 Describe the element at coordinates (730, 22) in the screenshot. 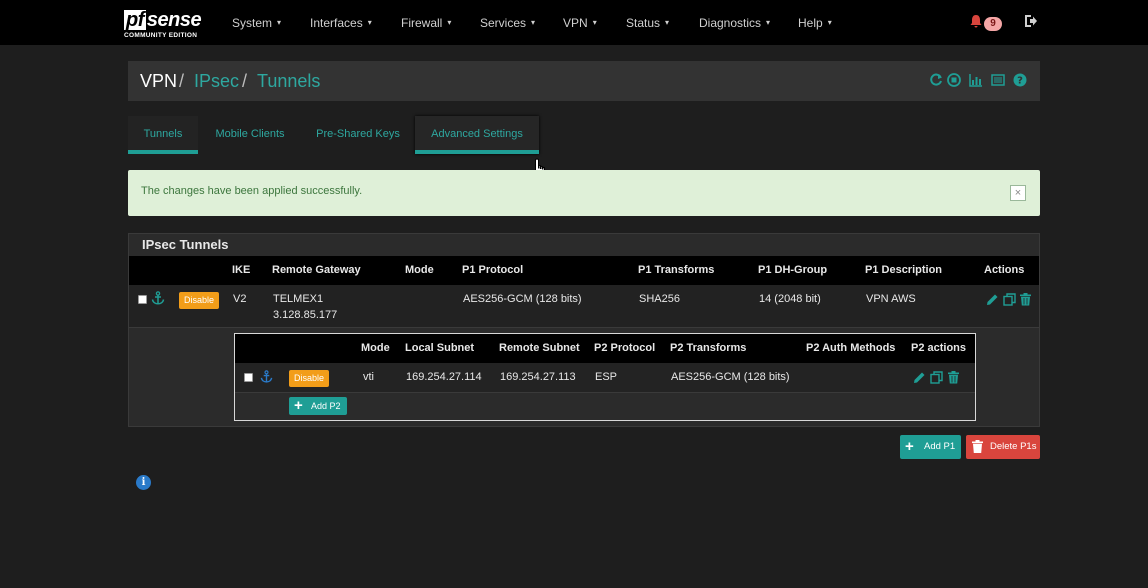

I see `nav-diagnostics-label: Diagnostics` at that location.